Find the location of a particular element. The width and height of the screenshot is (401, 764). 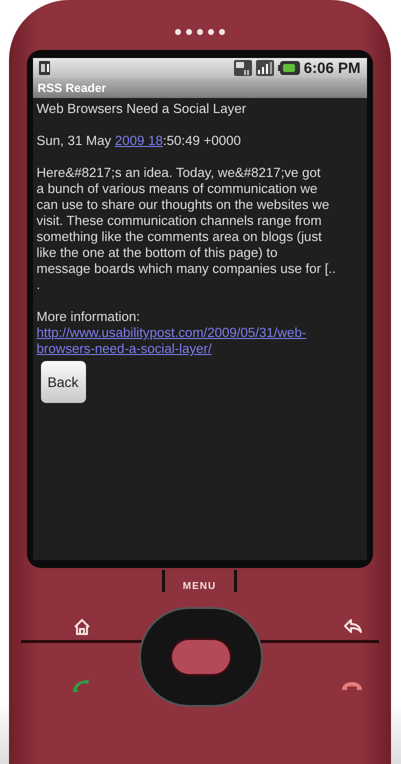

article-summary: Here&#8217;s an idea. Today, we&#8217;ve got a bunch of various means of communication we can use to share our thoughts on the websites we visit. These communication channels range from something like the comments area on blogs (just like the one at the bottom of this page) to message boards which many companies use for [.. . is located at coordinates (186, 229).